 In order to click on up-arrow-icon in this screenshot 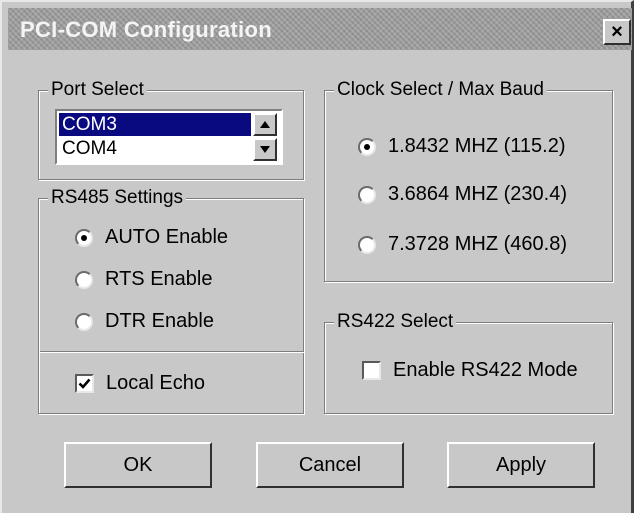, I will do `click(265, 124)`.